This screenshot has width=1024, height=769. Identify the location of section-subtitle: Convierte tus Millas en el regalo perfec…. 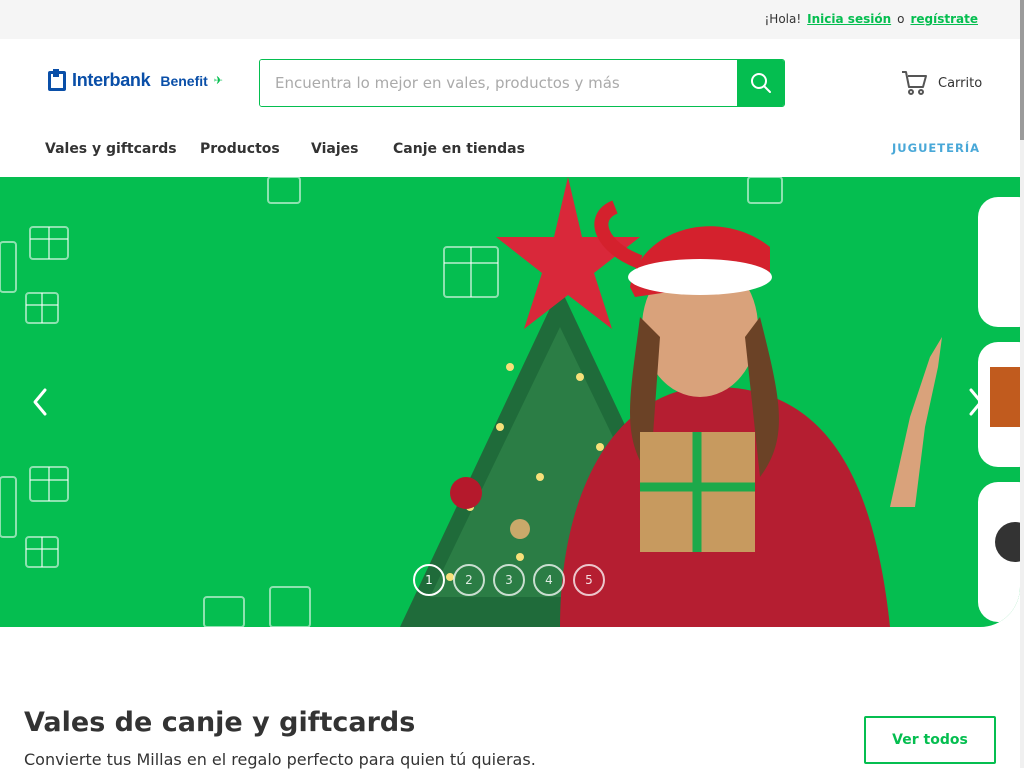
(280, 759).